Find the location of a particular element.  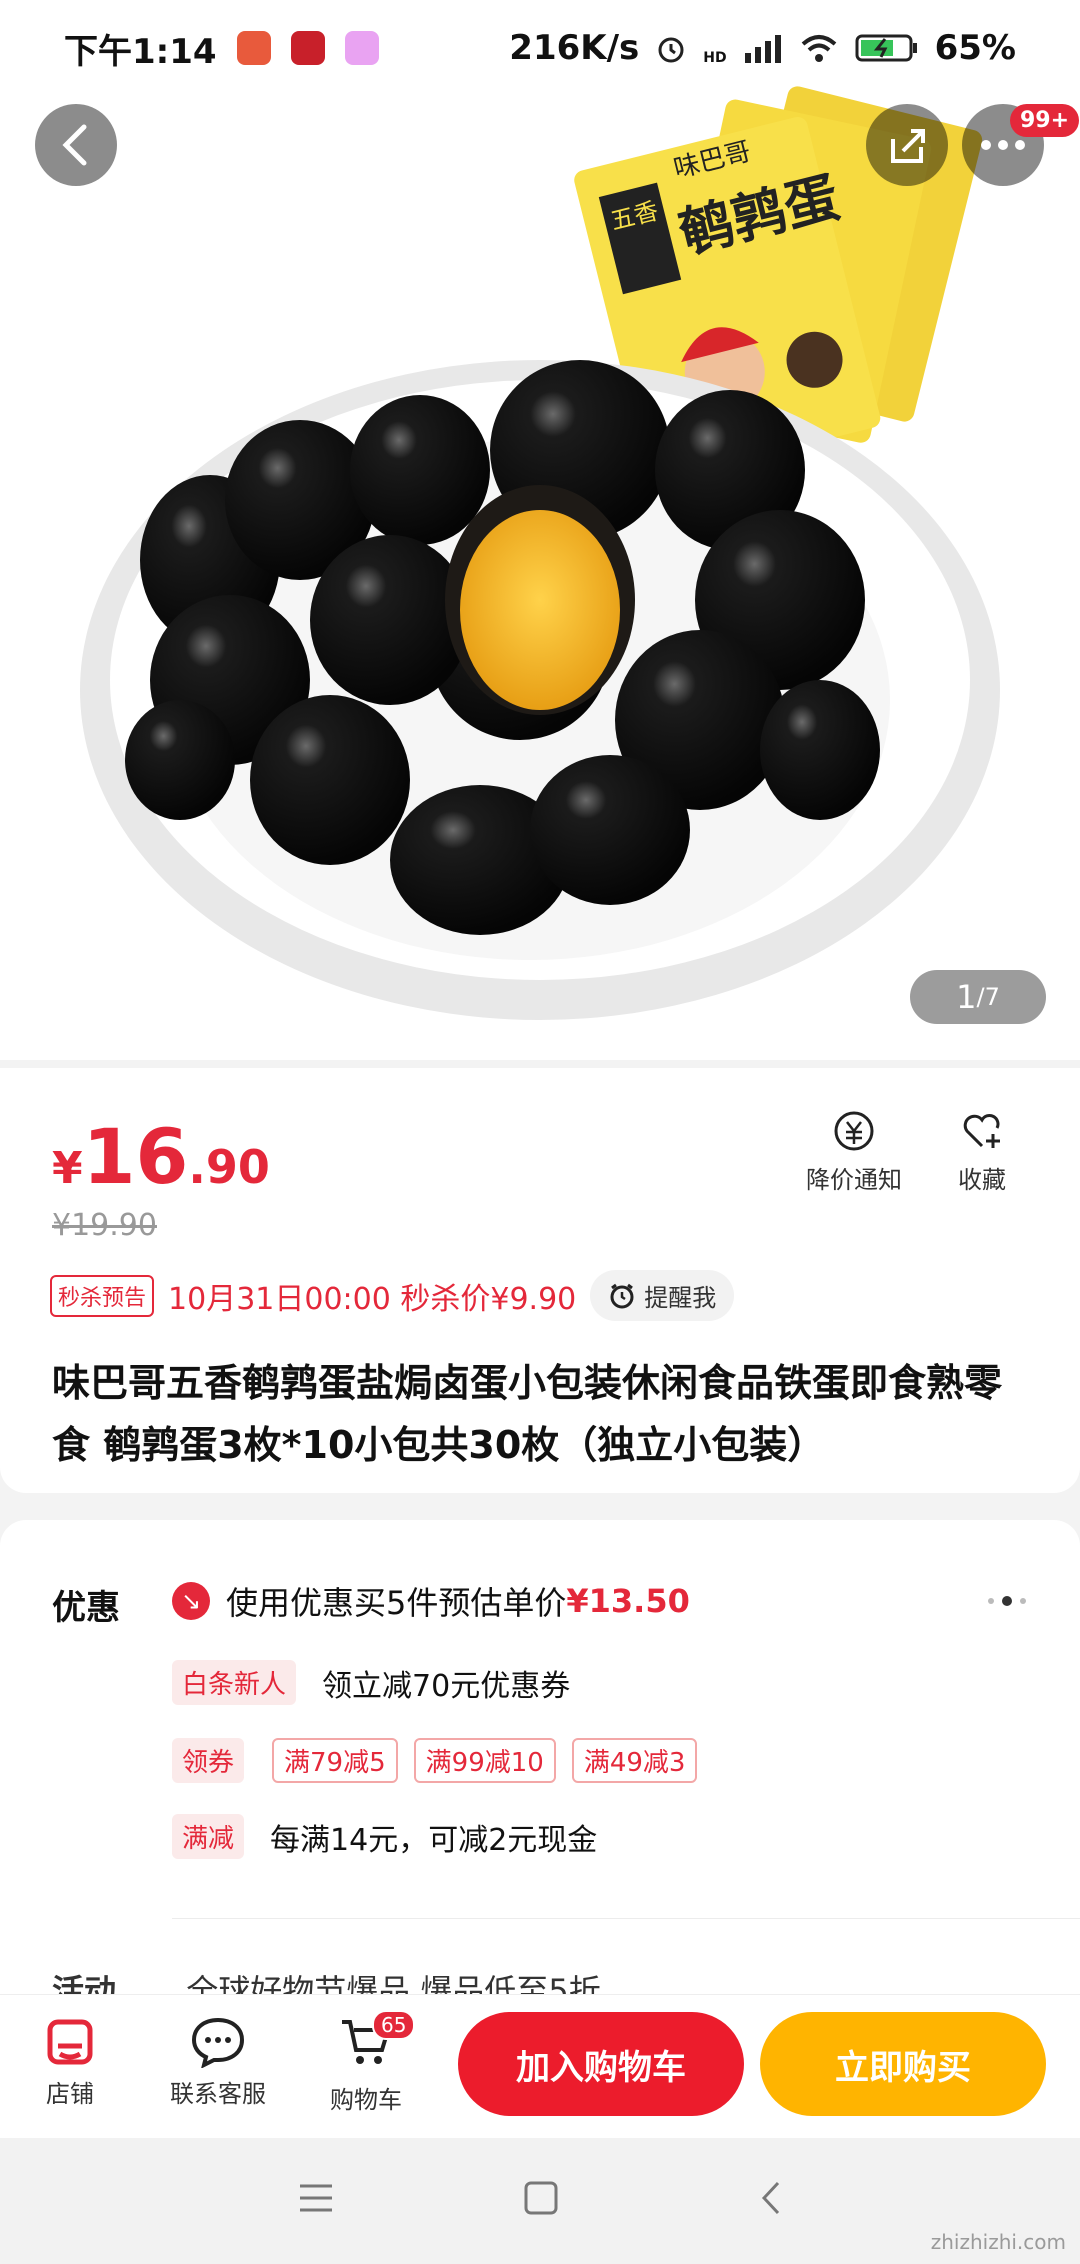

back-button is located at coordinates (76, 145).